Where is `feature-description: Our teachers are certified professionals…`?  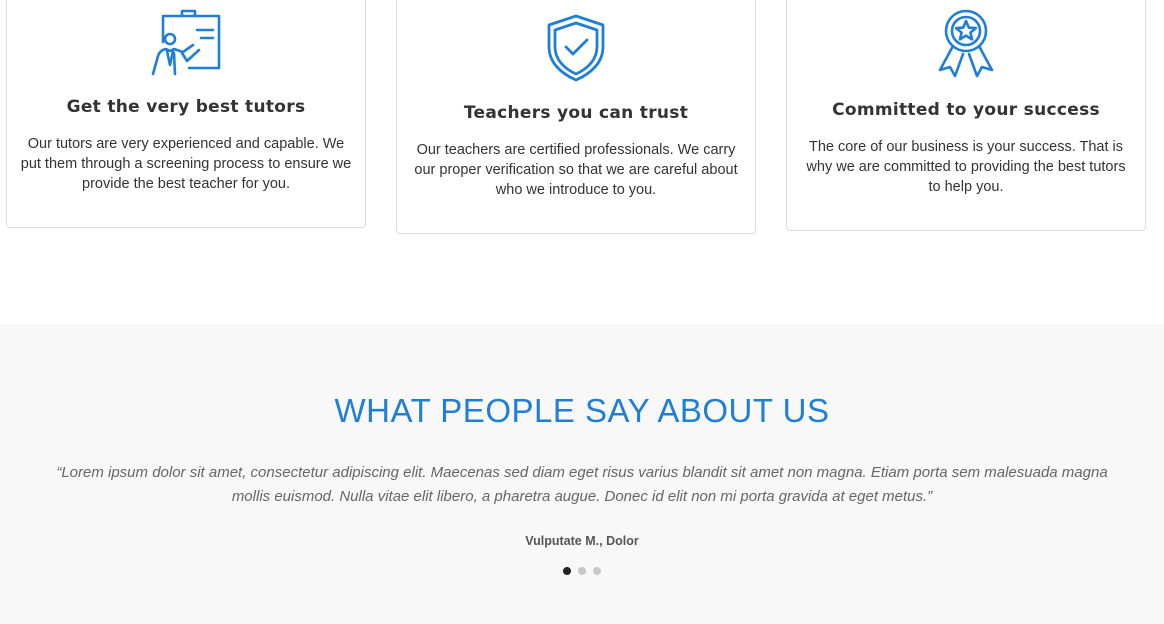 feature-description: Our teachers are certified professionals… is located at coordinates (576, 170).